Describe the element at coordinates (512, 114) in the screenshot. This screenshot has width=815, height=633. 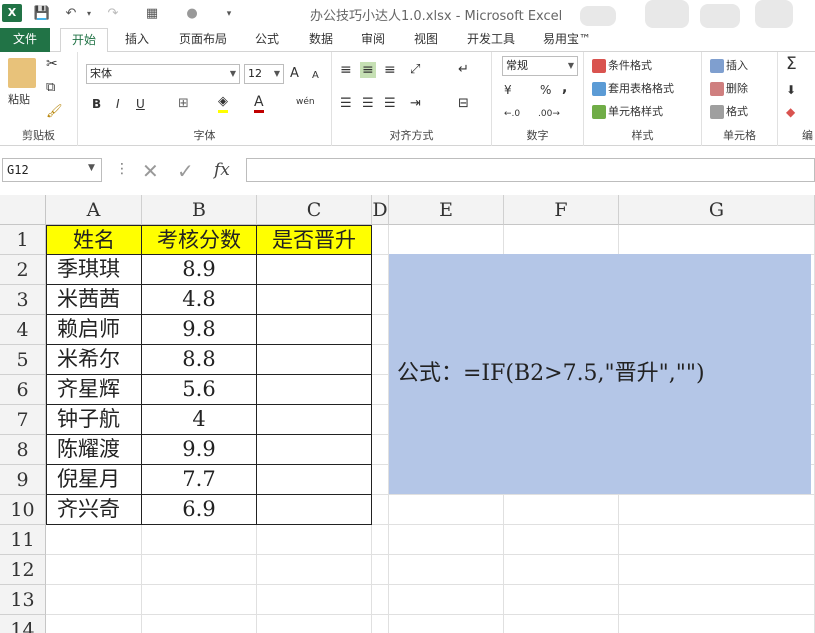
I see `increase-decimal-icon: ←.0` at that location.